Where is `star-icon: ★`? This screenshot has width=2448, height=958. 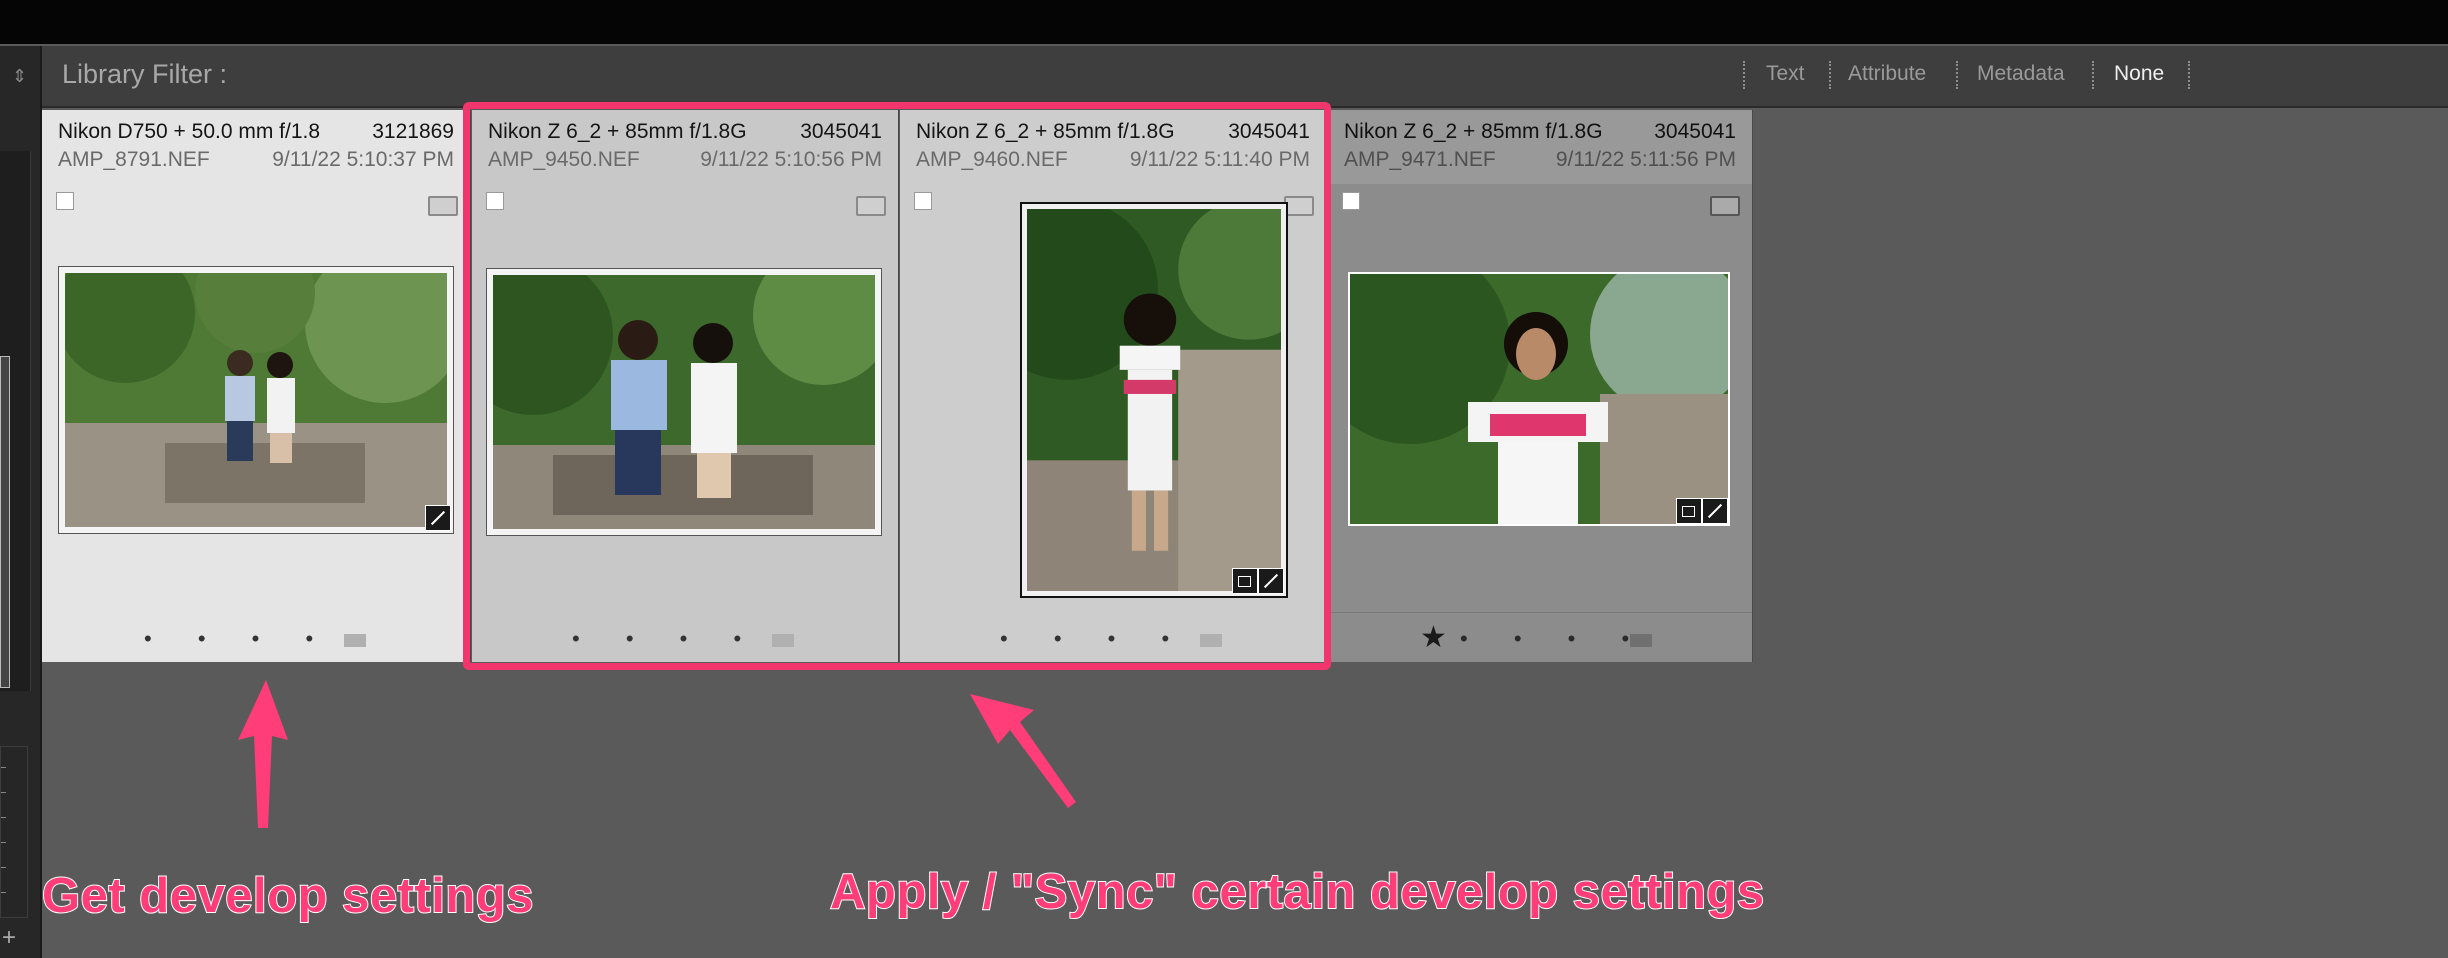 star-icon: ★ is located at coordinates (1433, 637).